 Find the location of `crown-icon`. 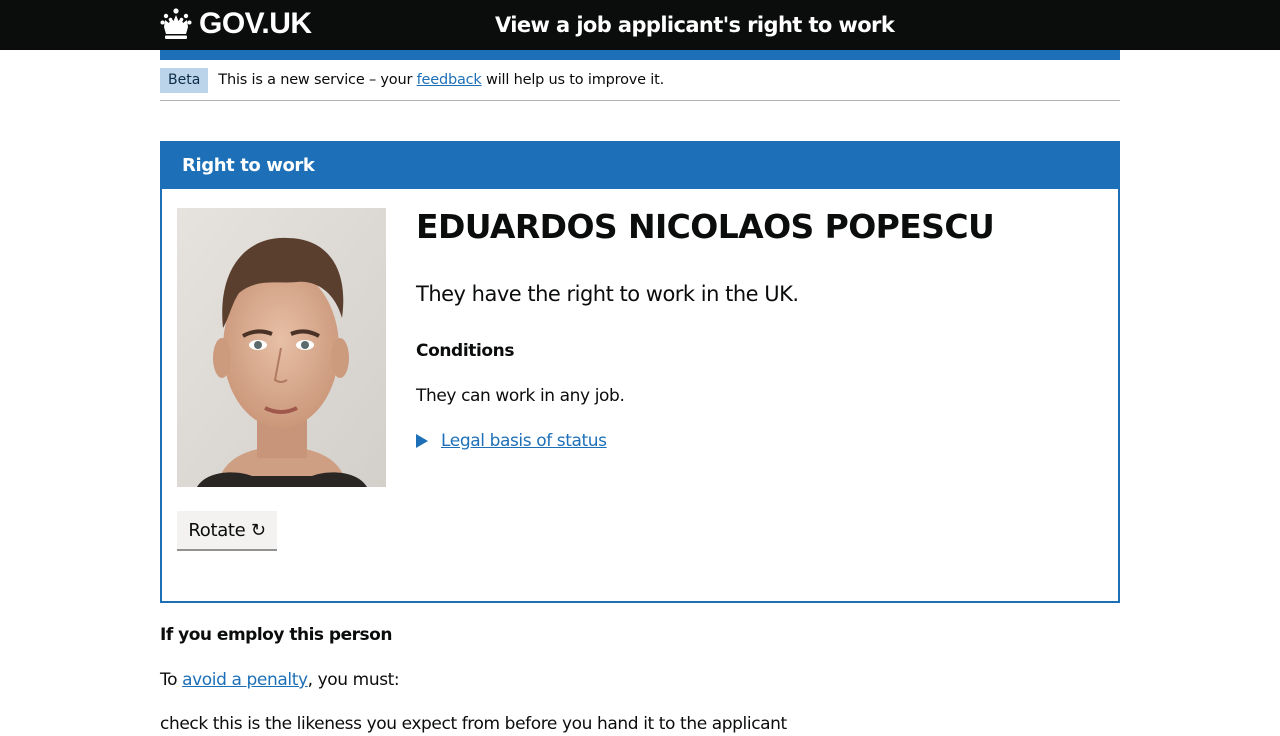

crown-icon is located at coordinates (176, 23).